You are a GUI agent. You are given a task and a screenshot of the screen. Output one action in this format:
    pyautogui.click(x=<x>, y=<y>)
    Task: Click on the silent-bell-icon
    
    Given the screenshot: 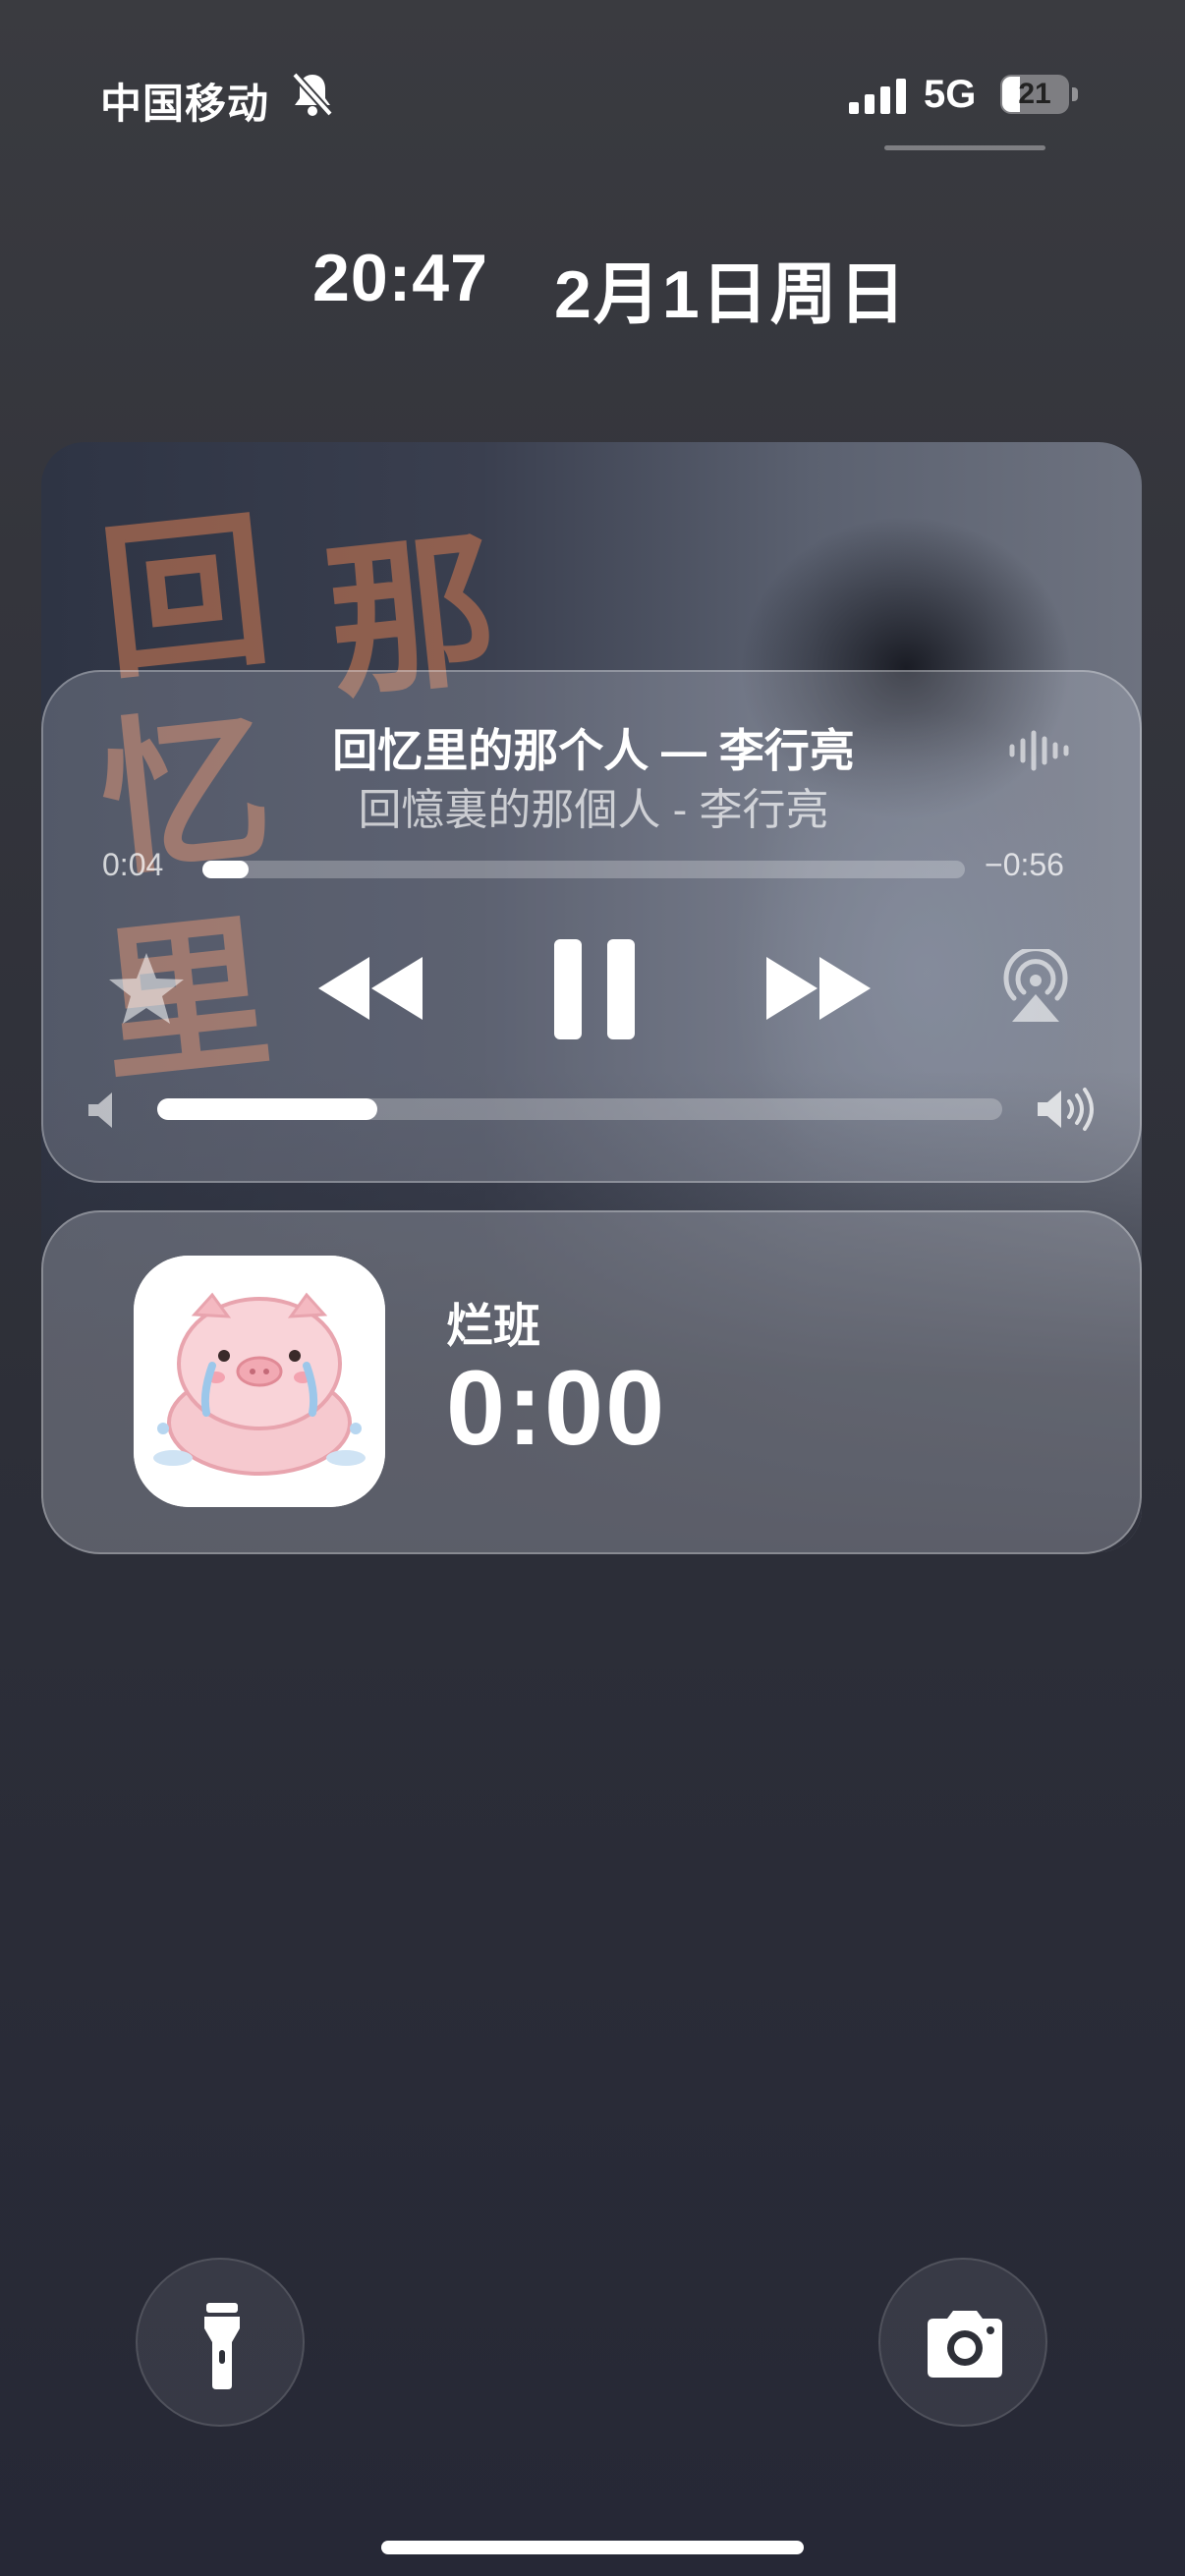 What is the action you would take?
    pyautogui.click(x=313, y=94)
    